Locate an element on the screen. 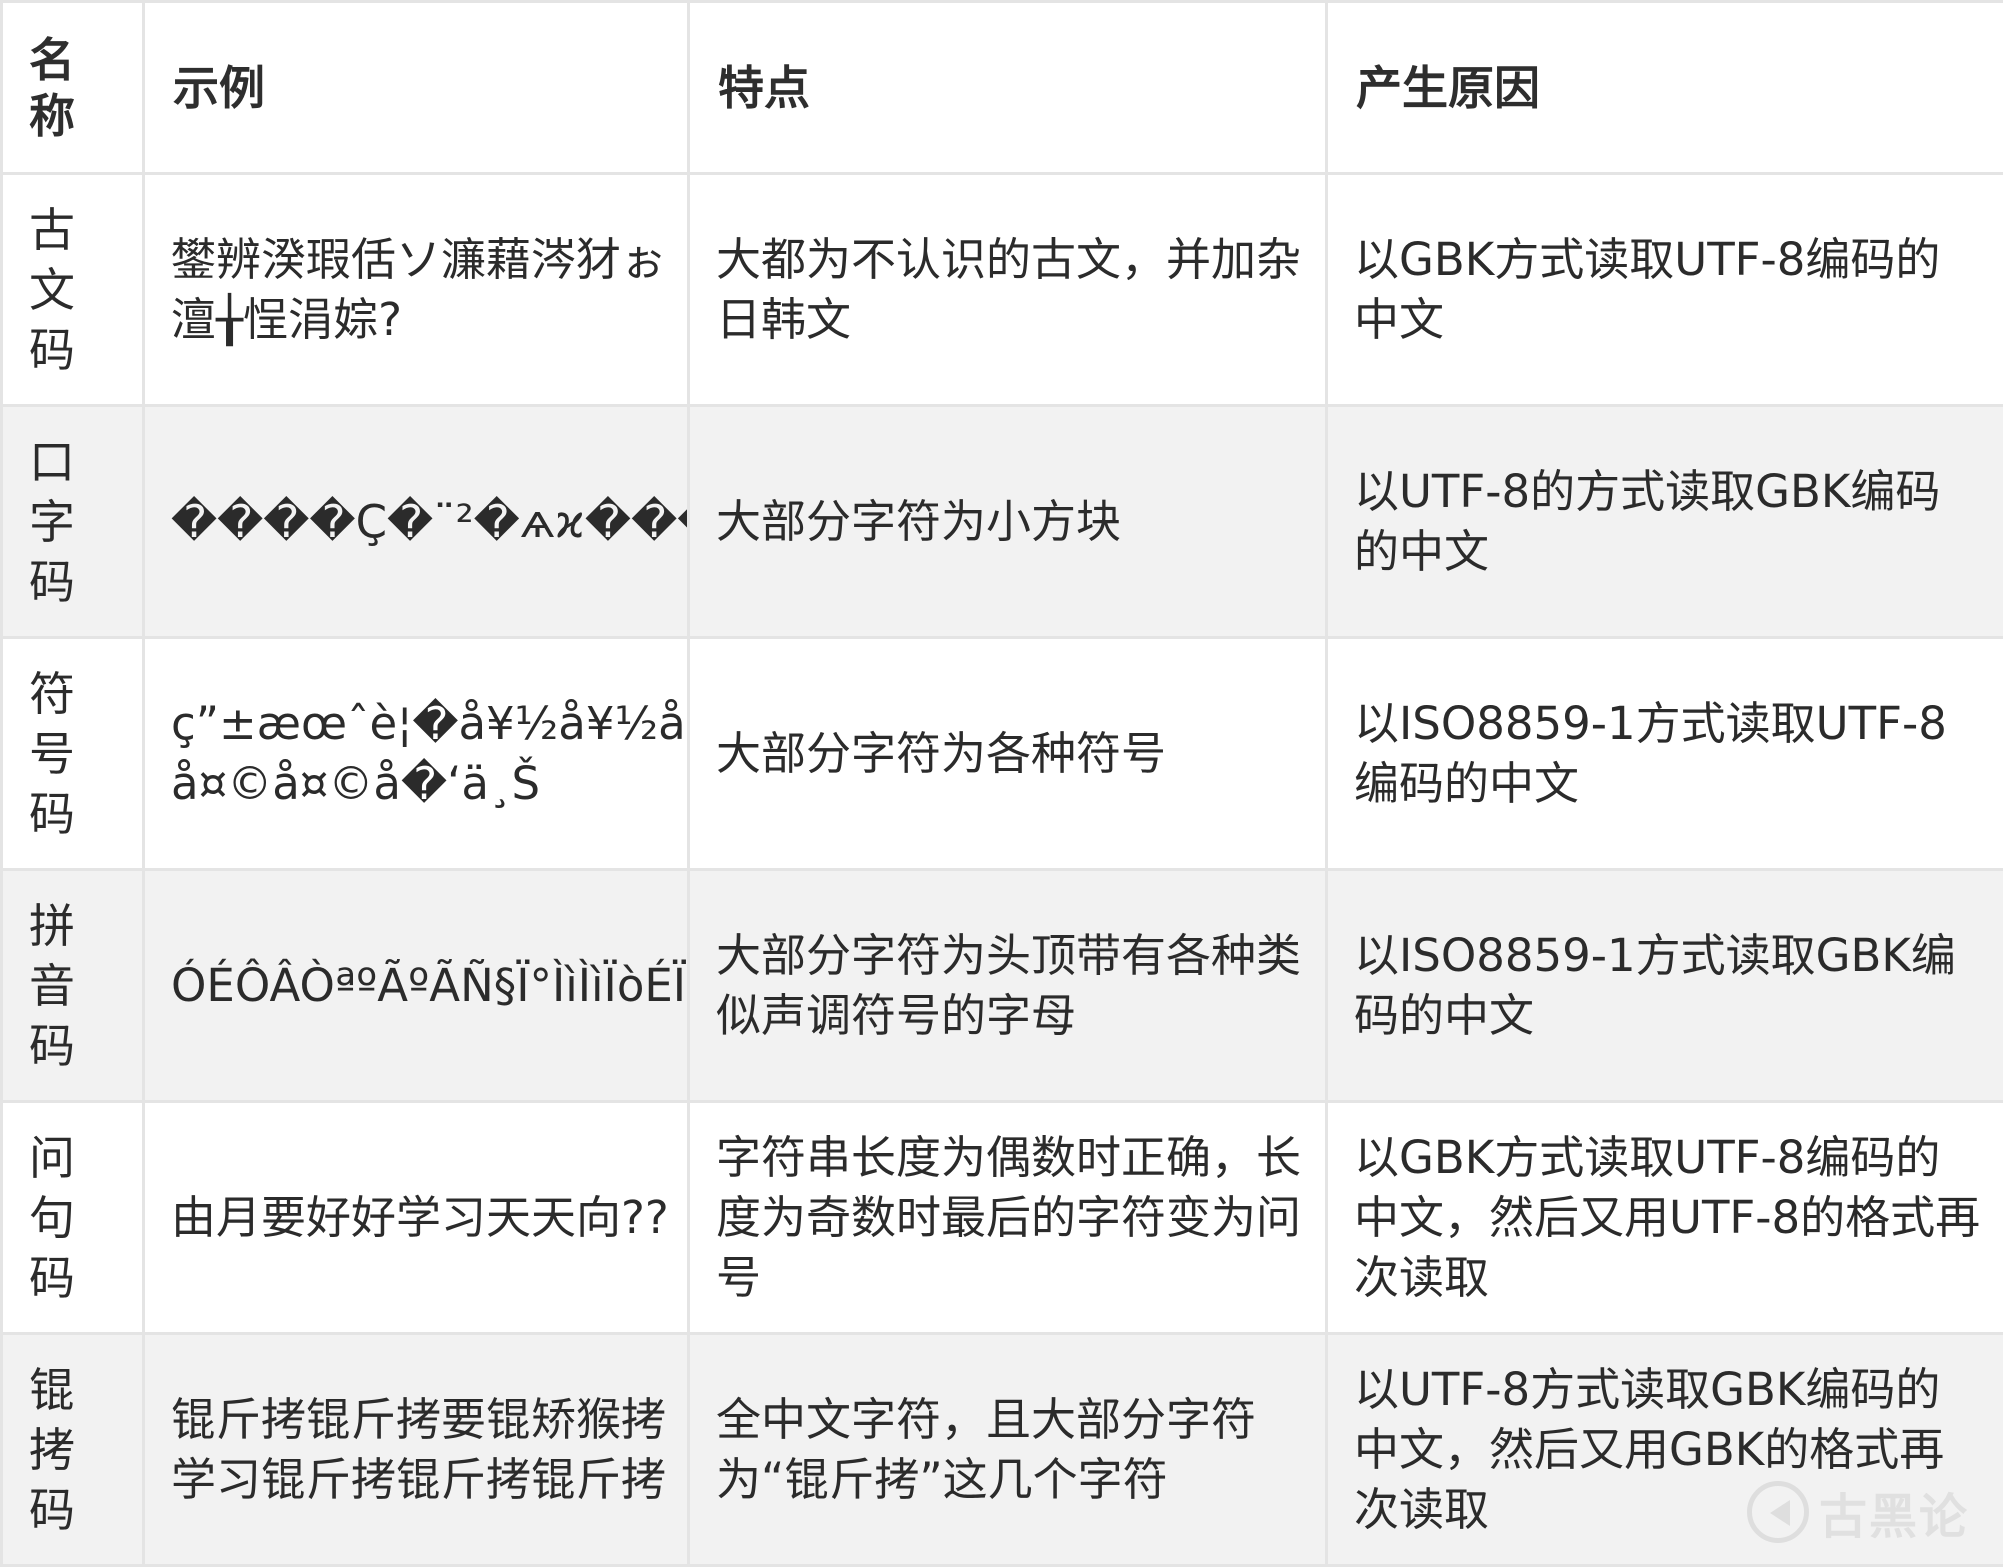  cell-feature: 全中文字符，且大部分字符为“锟斤拷”这几个字符 is located at coordinates (1008, 1450).